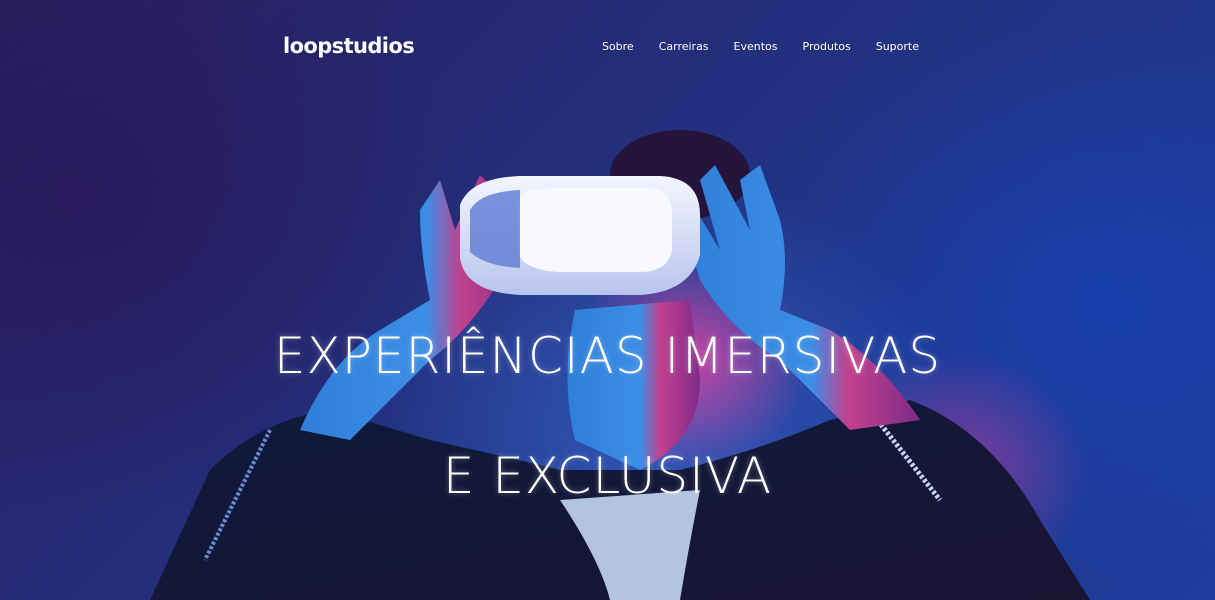  What do you see at coordinates (607, 476) in the screenshot?
I see `hero-headline-line-2: E EXCLUSIVA` at bounding box center [607, 476].